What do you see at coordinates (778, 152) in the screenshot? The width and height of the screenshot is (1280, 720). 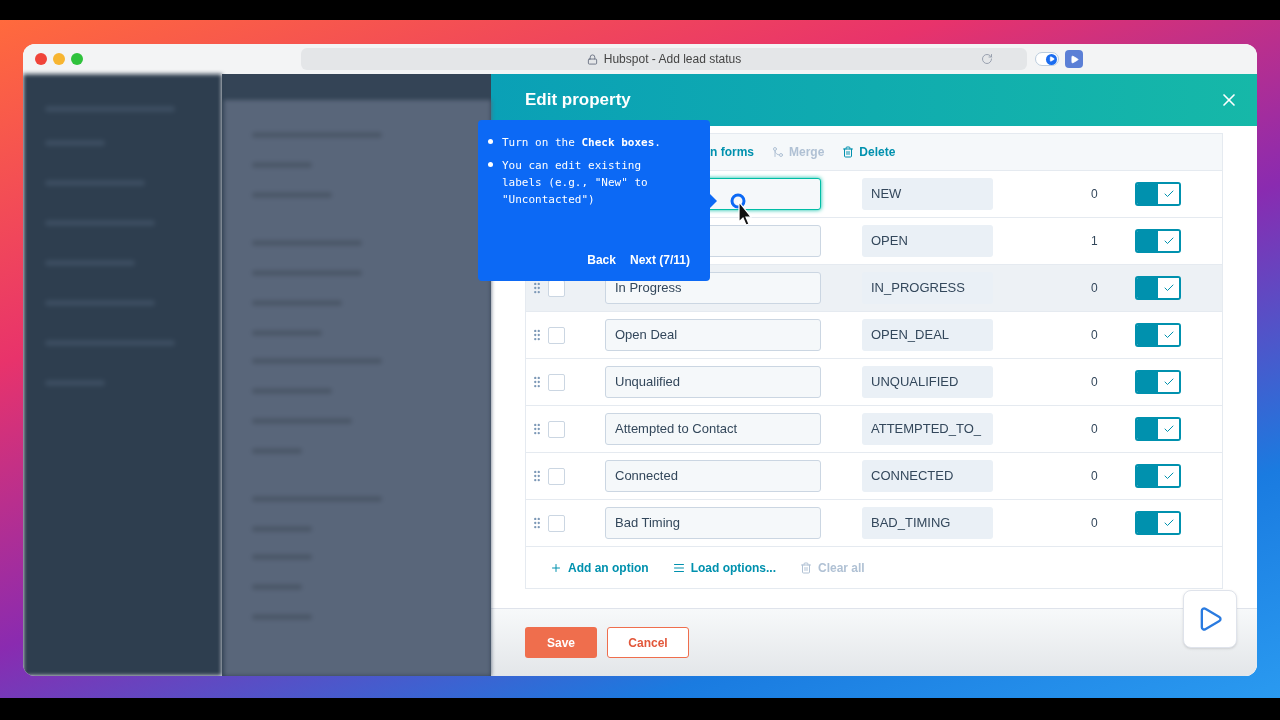 I see `merge-icon` at bounding box center [778, 152].